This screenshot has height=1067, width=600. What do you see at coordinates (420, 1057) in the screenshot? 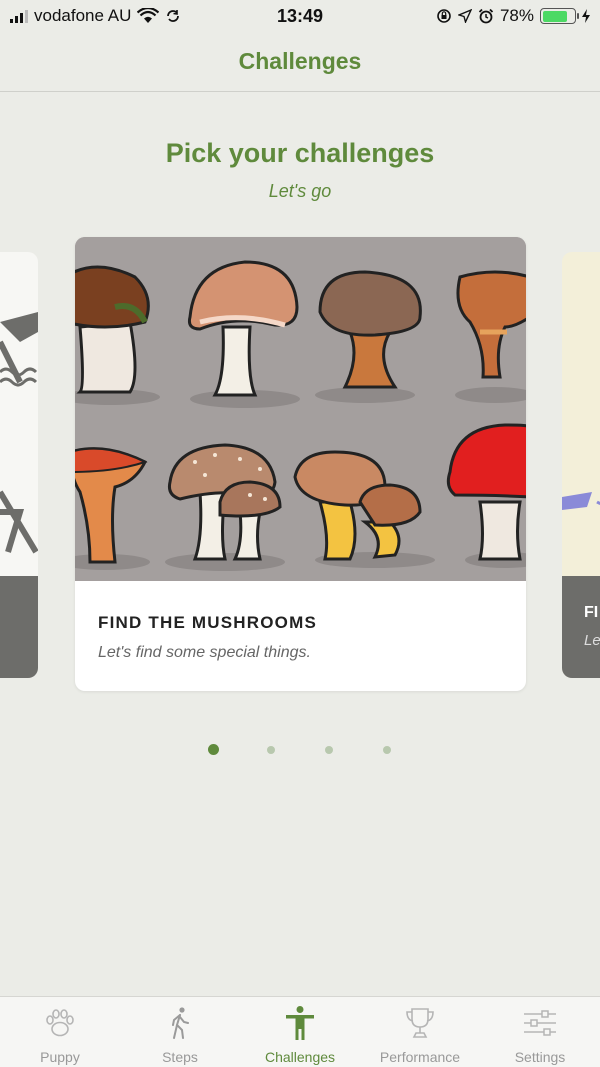
I see `tab-label: Performance` at bounding box center [420, 1057].